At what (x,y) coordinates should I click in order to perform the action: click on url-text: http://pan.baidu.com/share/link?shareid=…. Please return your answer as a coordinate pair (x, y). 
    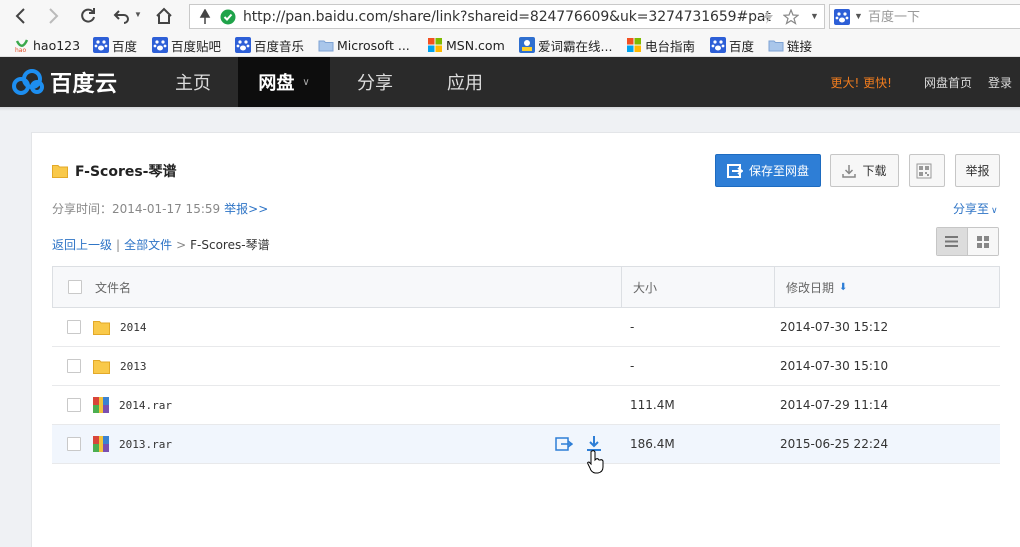
    Looking at the image, I should click on (507, 17).